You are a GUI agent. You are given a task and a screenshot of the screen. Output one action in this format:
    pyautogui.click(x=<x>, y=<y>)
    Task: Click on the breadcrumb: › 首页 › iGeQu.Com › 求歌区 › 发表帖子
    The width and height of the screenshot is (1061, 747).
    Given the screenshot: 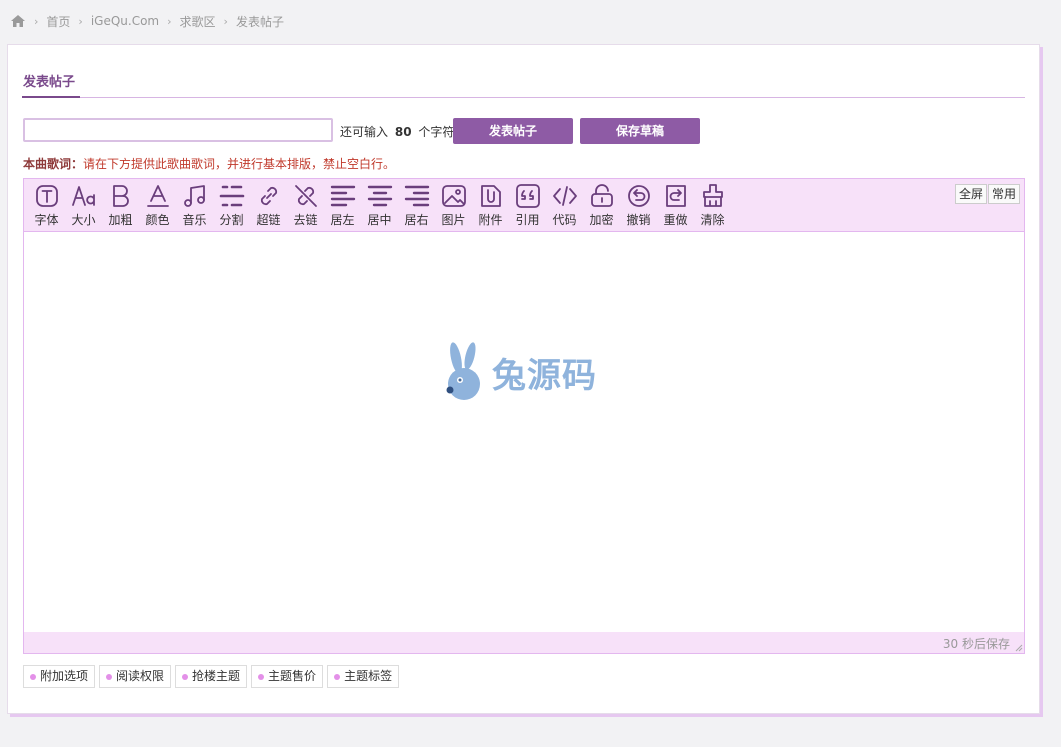 What is the action you would take?
    pyautogui.click(x=147, y=21)
    